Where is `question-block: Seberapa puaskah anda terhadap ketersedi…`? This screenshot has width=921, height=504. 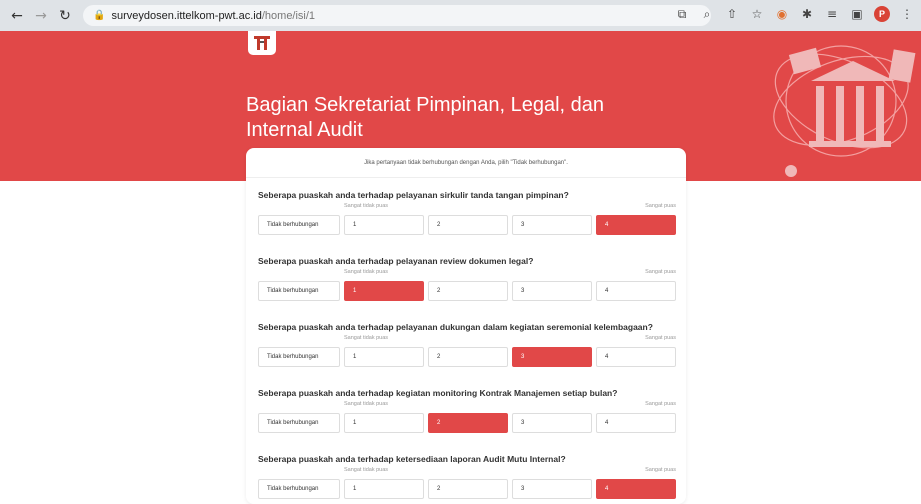 question-block: Seberapa puaskah anda terhadap ketersedi… is located at coordinates (467, 476).